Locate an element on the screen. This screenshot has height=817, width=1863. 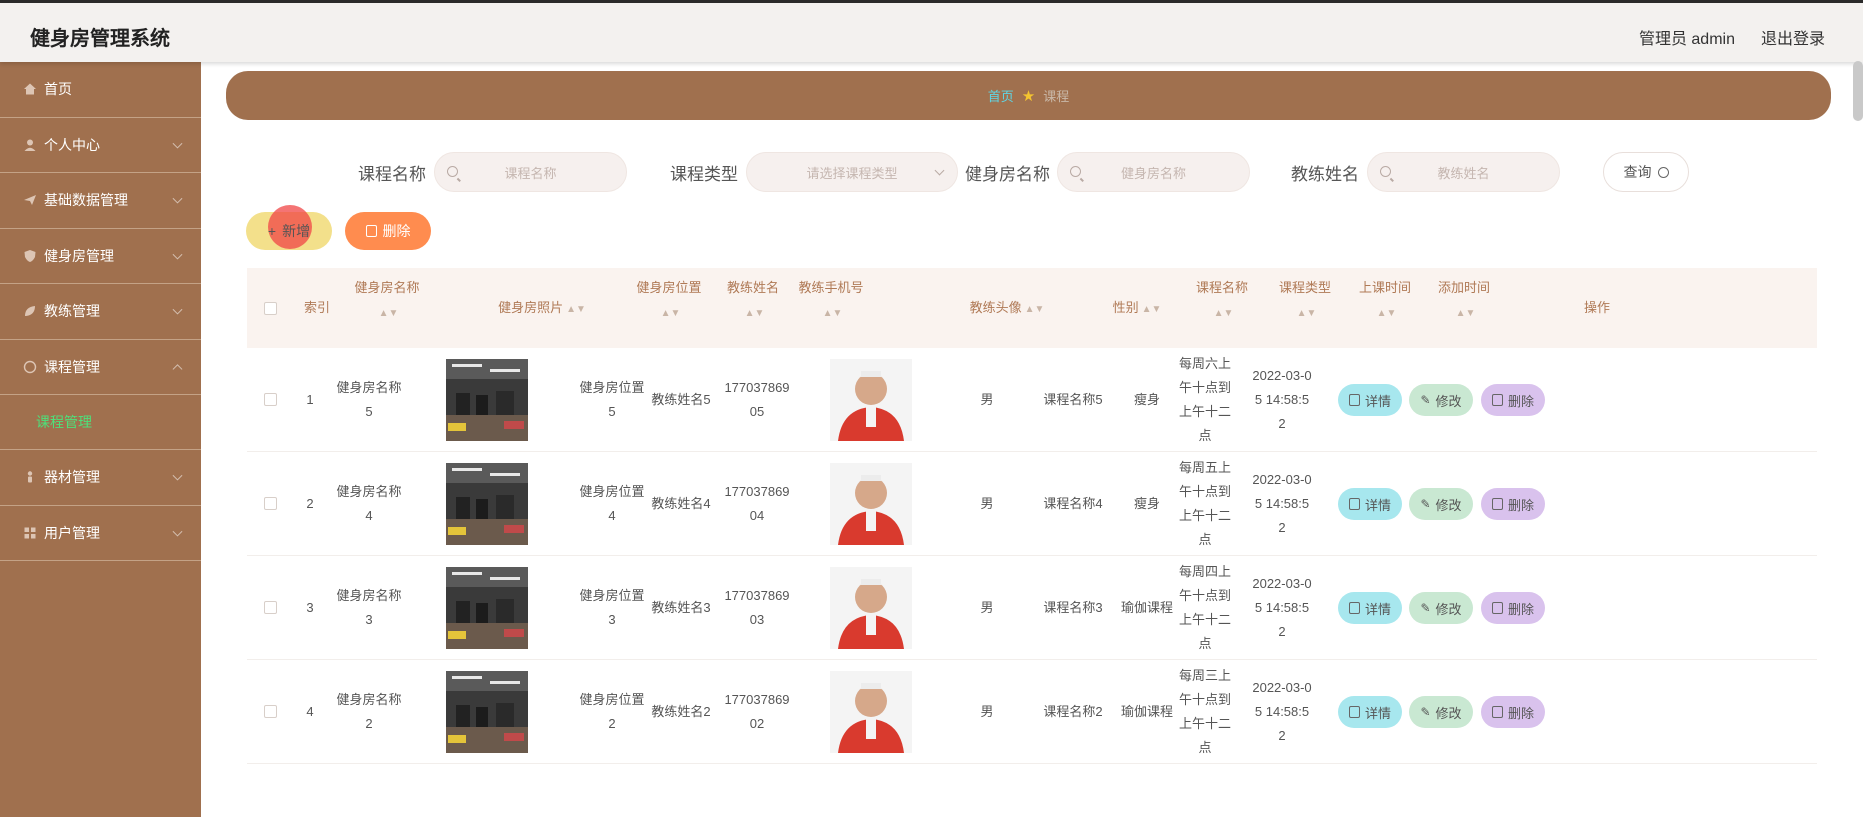
cell-index: 1 is located at coordinates (310, 399).